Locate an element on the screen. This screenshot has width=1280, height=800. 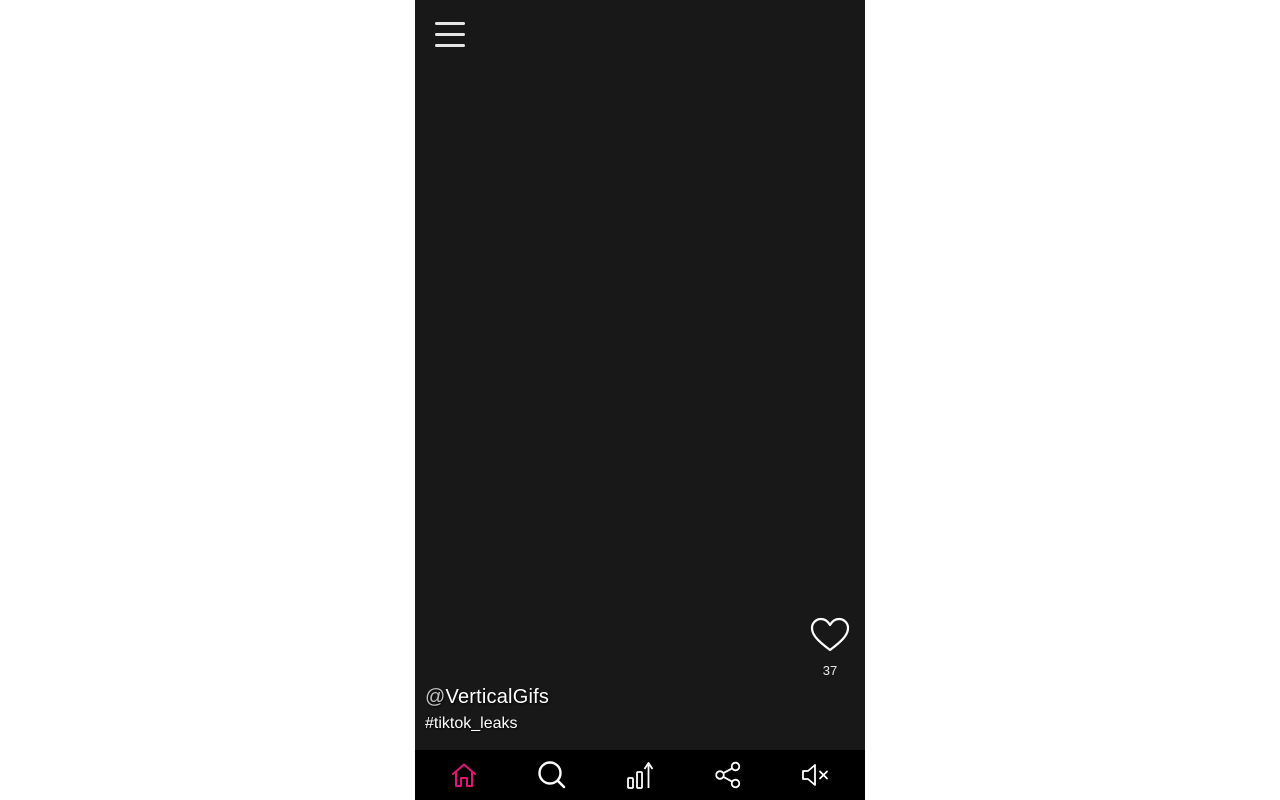
username: VerticalGifs is located at coordinates (497, 697).